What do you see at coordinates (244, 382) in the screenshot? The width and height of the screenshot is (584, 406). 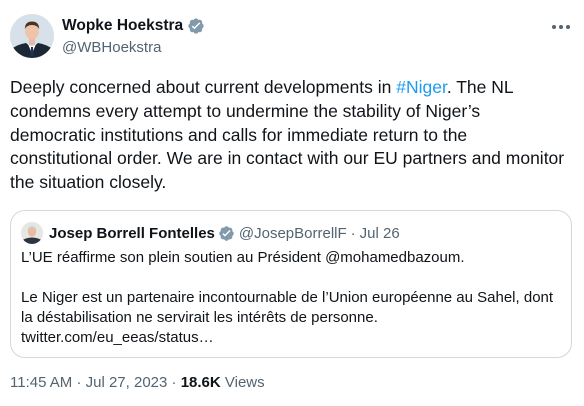 I see `views-label: Views` at bounding box center [244, 382].